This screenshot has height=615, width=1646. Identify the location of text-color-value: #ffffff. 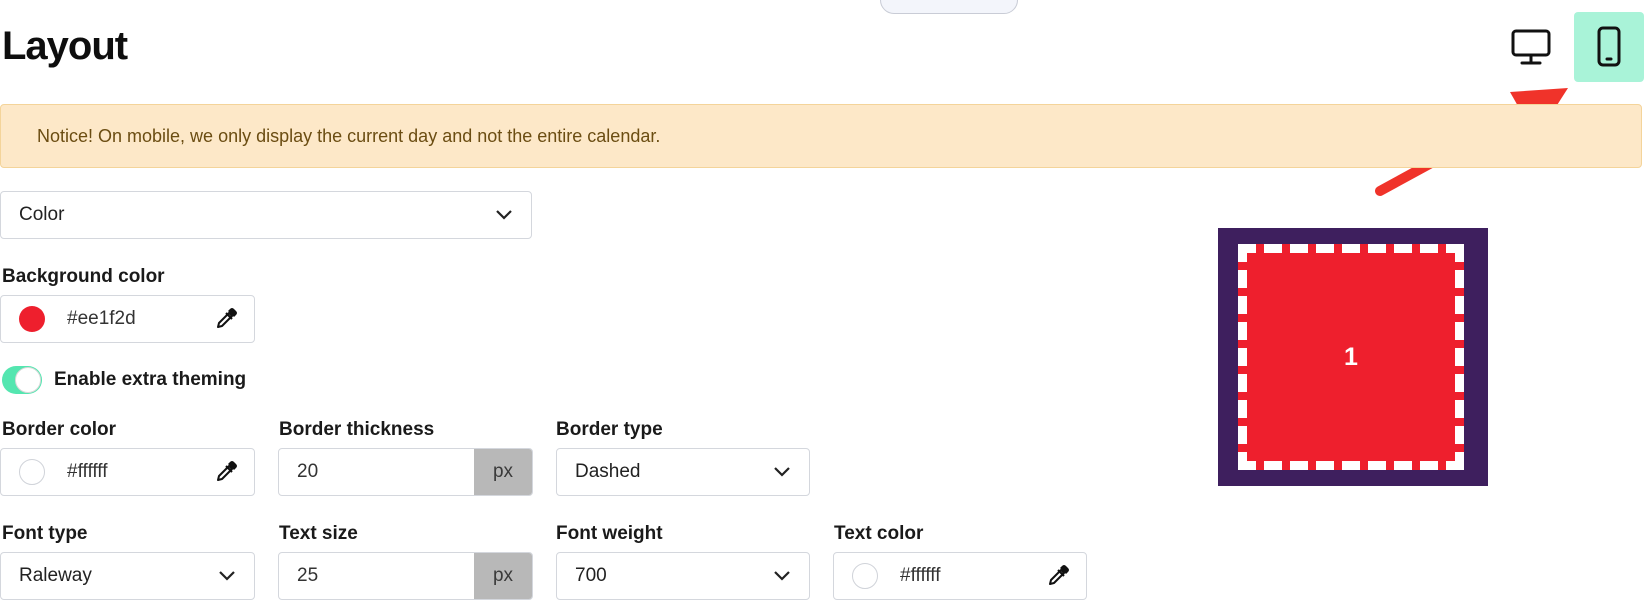
(920, 575).